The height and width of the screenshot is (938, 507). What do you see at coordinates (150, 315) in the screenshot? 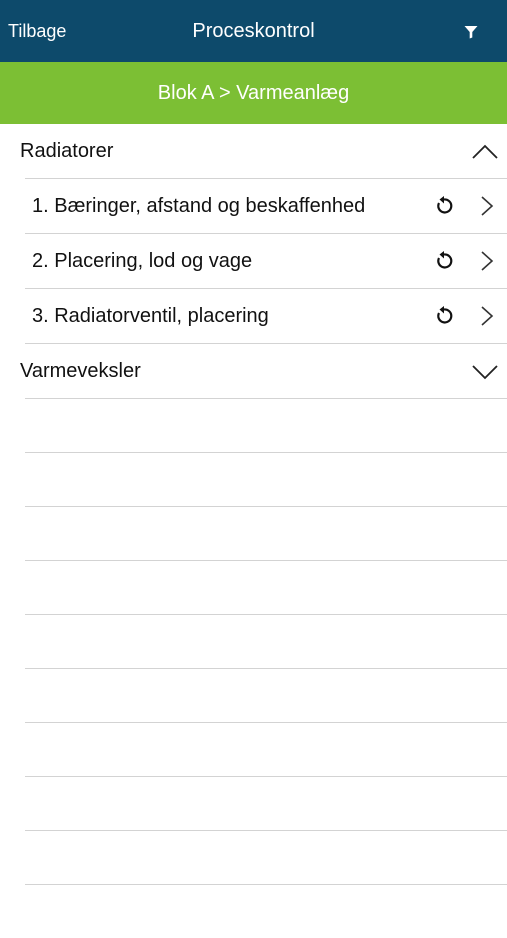
I see `item-label: 3. Radiatorventil, placering` at bounding box center [150, 315].